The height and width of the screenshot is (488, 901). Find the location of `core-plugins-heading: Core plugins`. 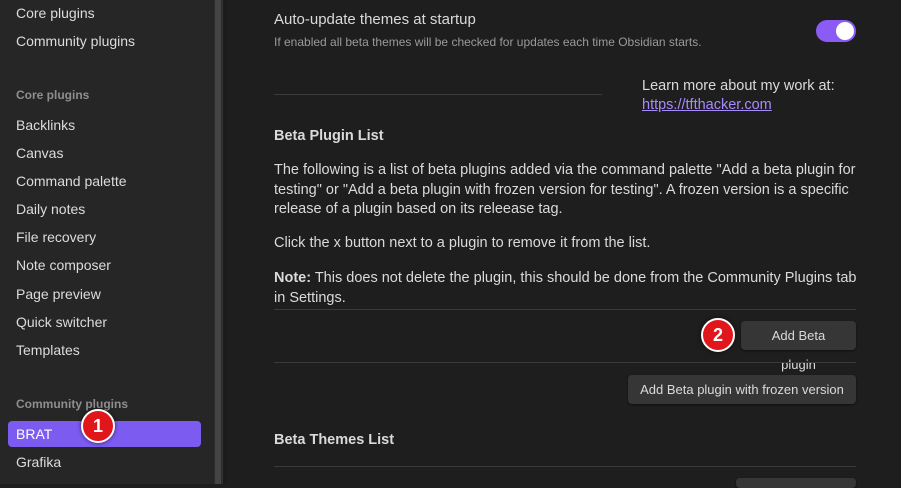

core-plugins-heading: Core plugins is located at coordinates (53, 95).